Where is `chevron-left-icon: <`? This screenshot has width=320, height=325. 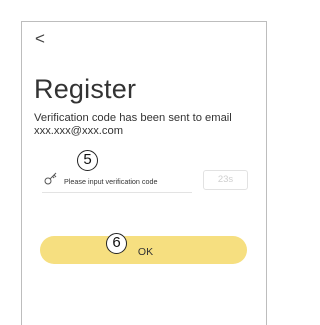 chevron-left-icon: < is located at coordinates (44, 39).